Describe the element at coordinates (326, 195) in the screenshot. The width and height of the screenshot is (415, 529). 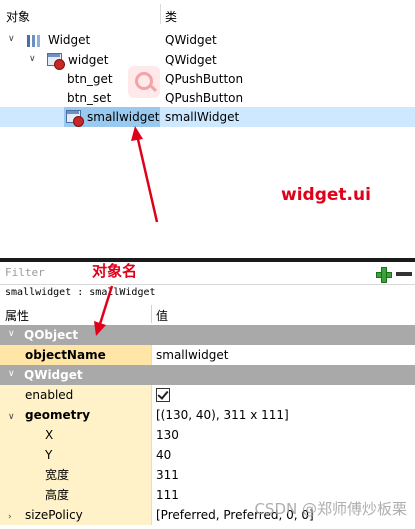
I see `annotation-widget-ui-label: widget.ui` at that location.